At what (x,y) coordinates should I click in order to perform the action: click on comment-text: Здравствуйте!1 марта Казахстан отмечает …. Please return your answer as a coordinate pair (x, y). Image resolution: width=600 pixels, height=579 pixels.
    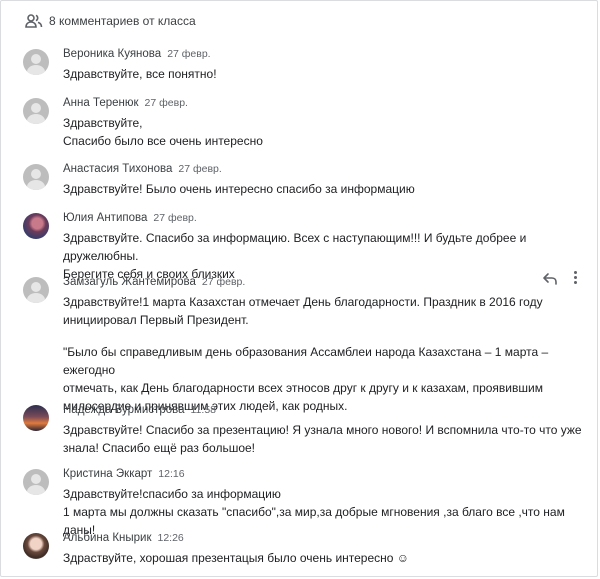
    Looking at the image, I should click on (303, 311).